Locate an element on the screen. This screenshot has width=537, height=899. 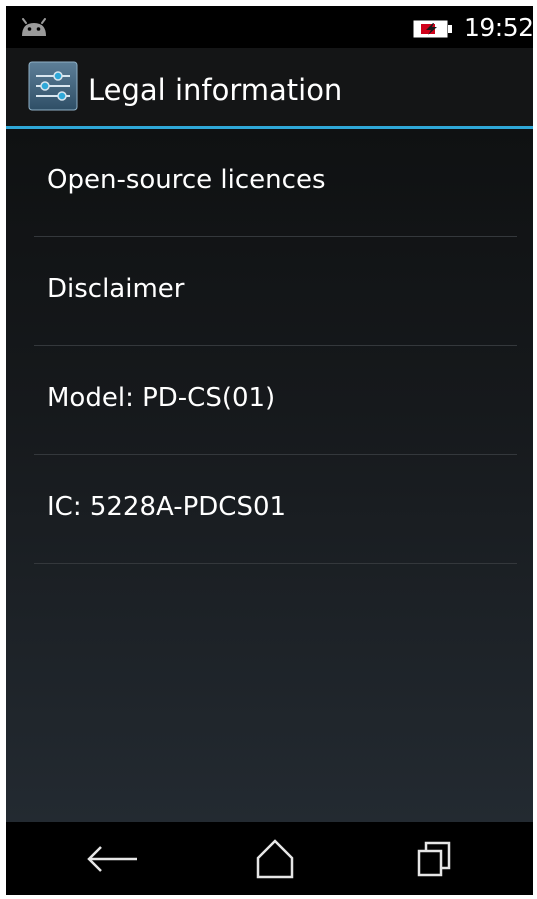
status-clock: 19:52 is located at coordinates (498, 27).